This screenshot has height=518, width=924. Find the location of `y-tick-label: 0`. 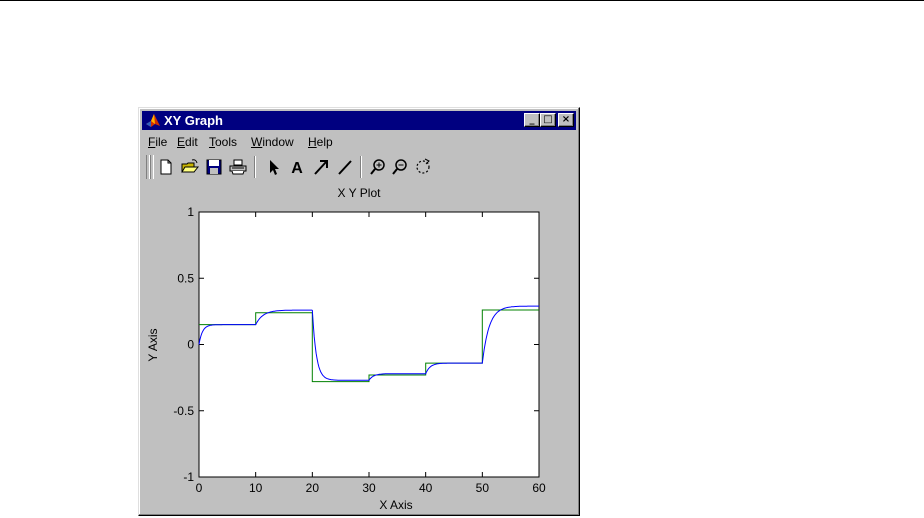

y-tick-label: 0 is located at coordinates (190, 345).